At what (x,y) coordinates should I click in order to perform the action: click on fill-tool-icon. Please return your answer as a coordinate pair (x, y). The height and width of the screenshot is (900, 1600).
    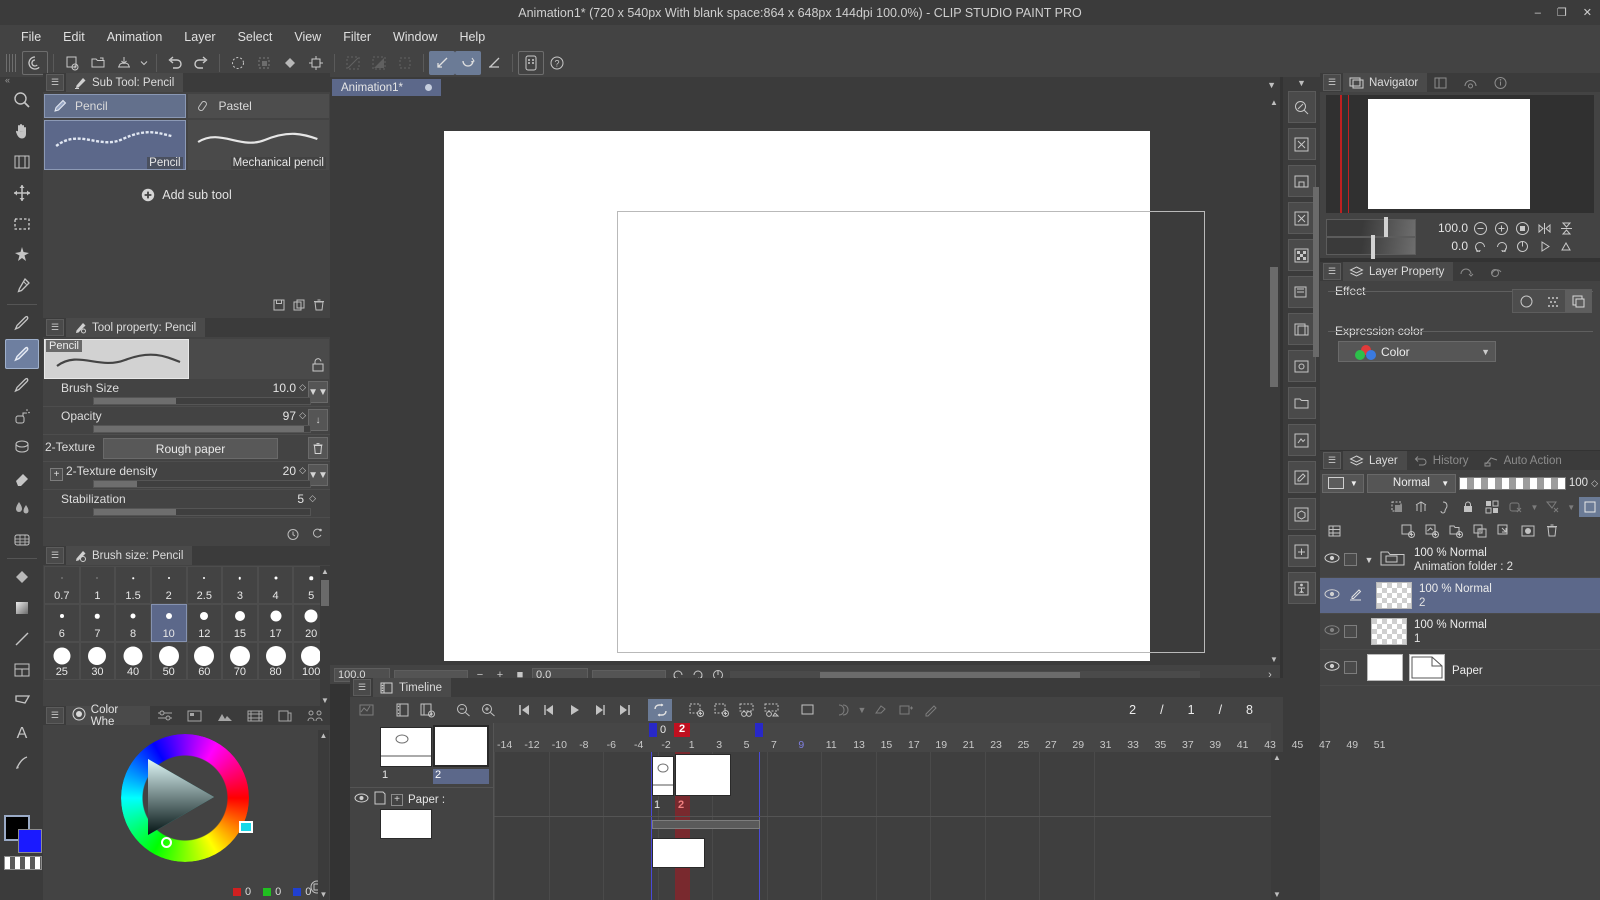
    Looking at the image, I should click on (22, 577).